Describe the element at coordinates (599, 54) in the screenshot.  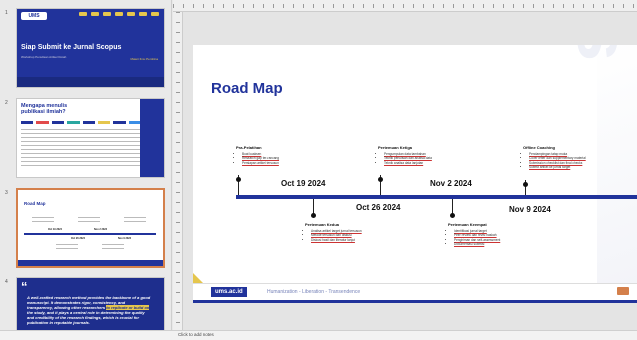
I see `ums-watermark: ums` at that location.